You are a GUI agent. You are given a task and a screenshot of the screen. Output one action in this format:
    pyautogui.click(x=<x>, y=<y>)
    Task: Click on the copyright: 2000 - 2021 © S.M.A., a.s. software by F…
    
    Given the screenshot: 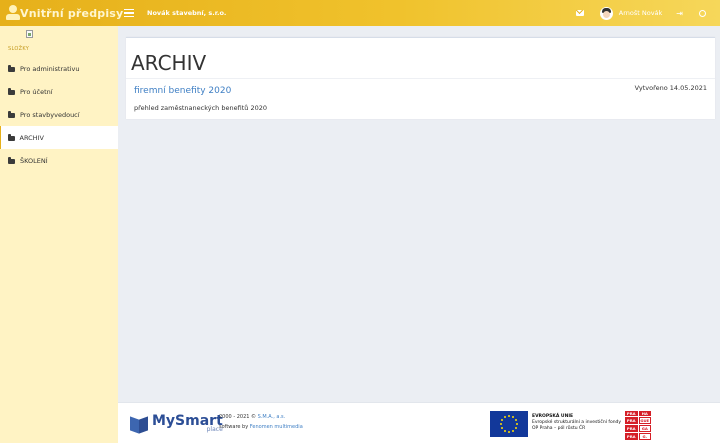 What is the action you would take?
    pyautogui.click(x=261, y=422)
    